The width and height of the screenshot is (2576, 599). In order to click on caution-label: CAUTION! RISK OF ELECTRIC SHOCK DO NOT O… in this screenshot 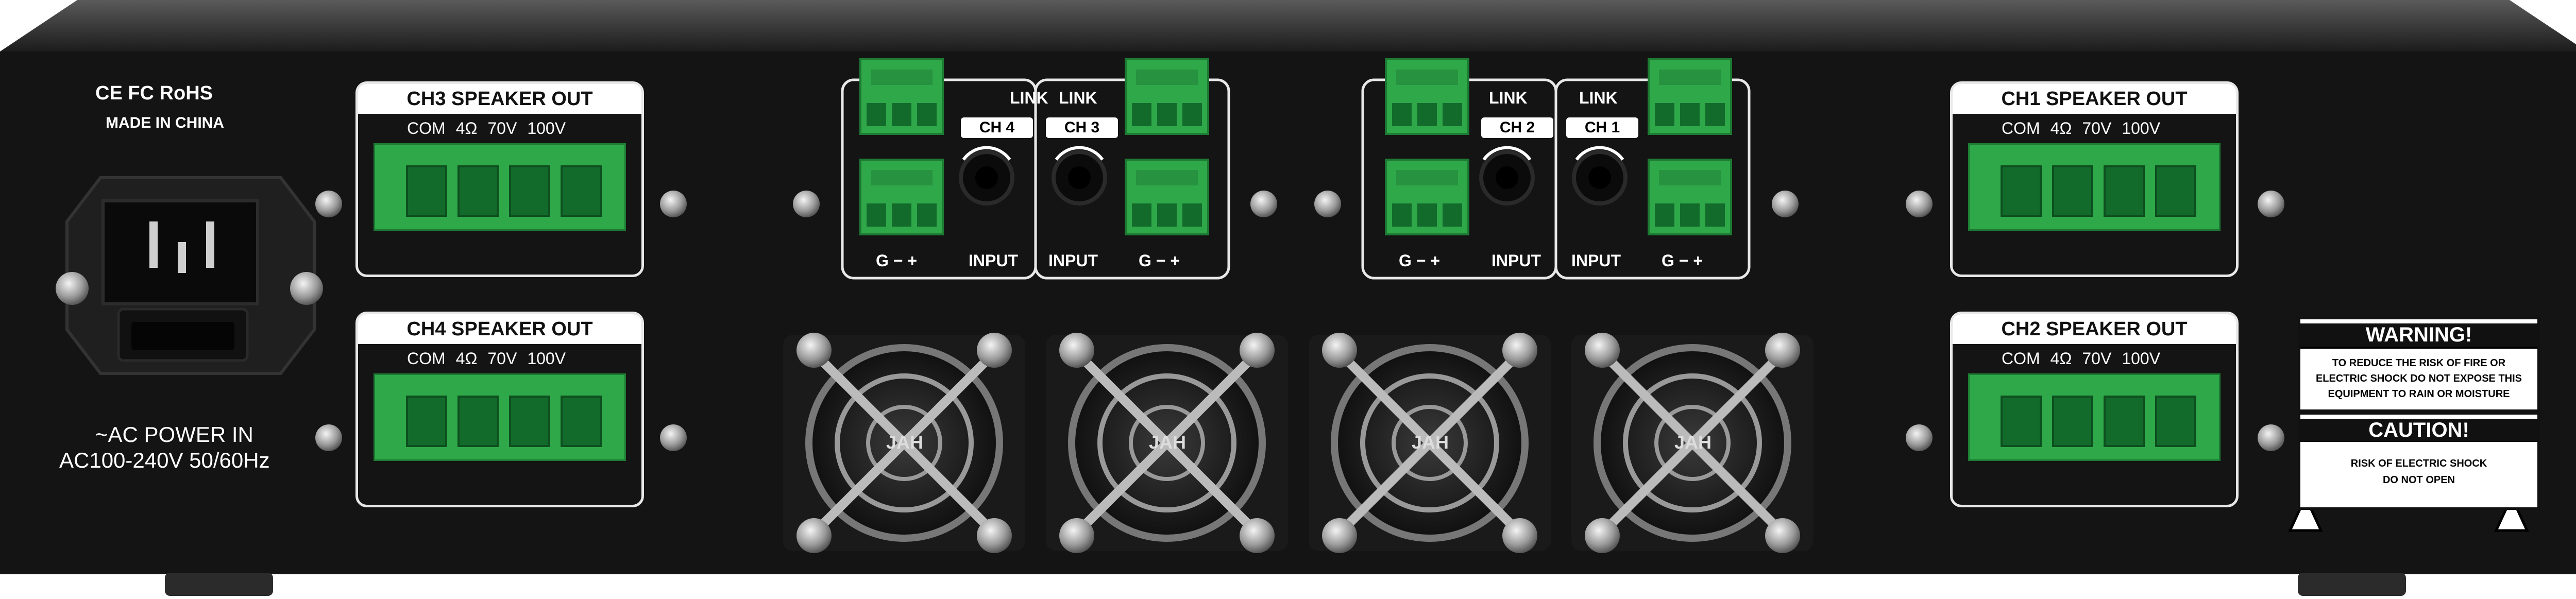, I will do `click(2419, 461)`.